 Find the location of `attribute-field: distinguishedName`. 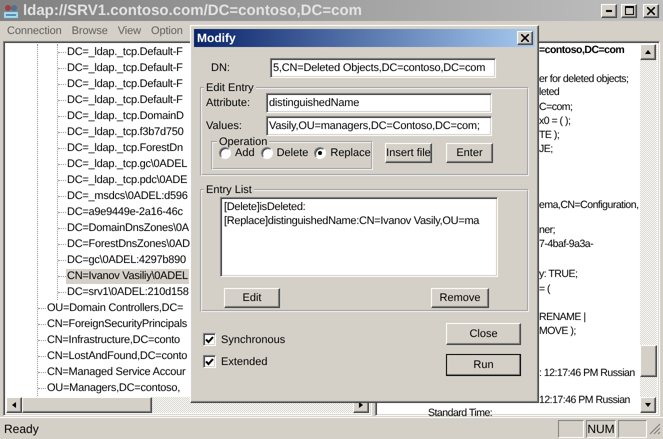

attribute-field: distinguishedName is located at coordinates (379, 103).